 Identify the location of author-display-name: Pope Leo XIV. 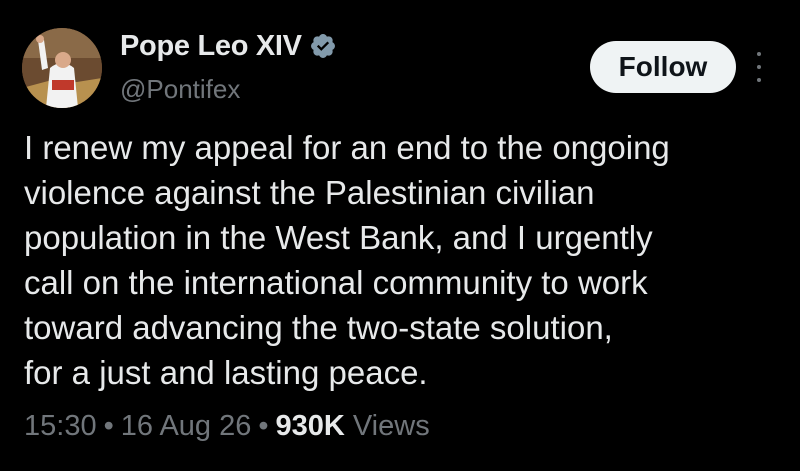
(211, 46).